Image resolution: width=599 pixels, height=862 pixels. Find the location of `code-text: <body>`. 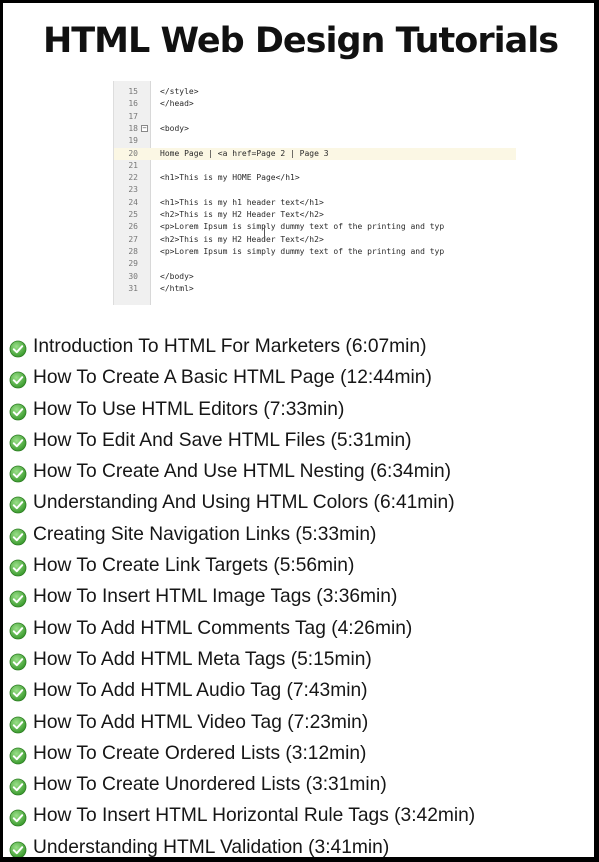

code-text: <body> is located at coordinates (174, 128).